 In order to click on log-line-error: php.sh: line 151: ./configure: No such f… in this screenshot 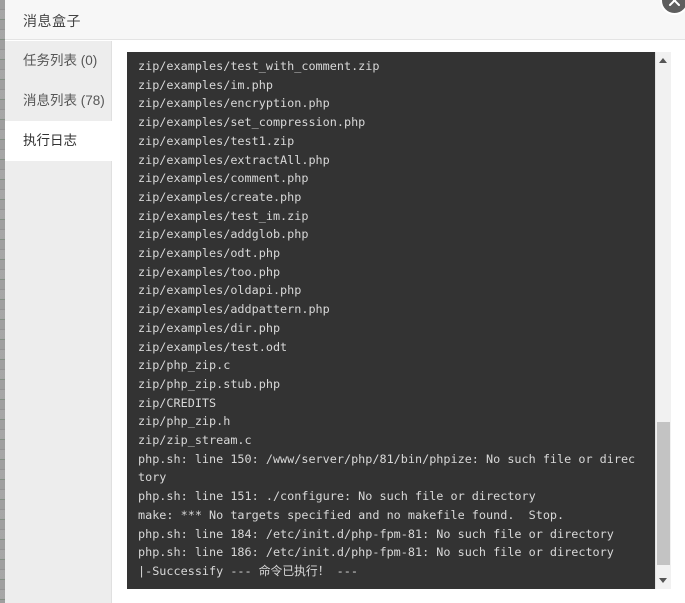, I will do `click(337, 496)`.